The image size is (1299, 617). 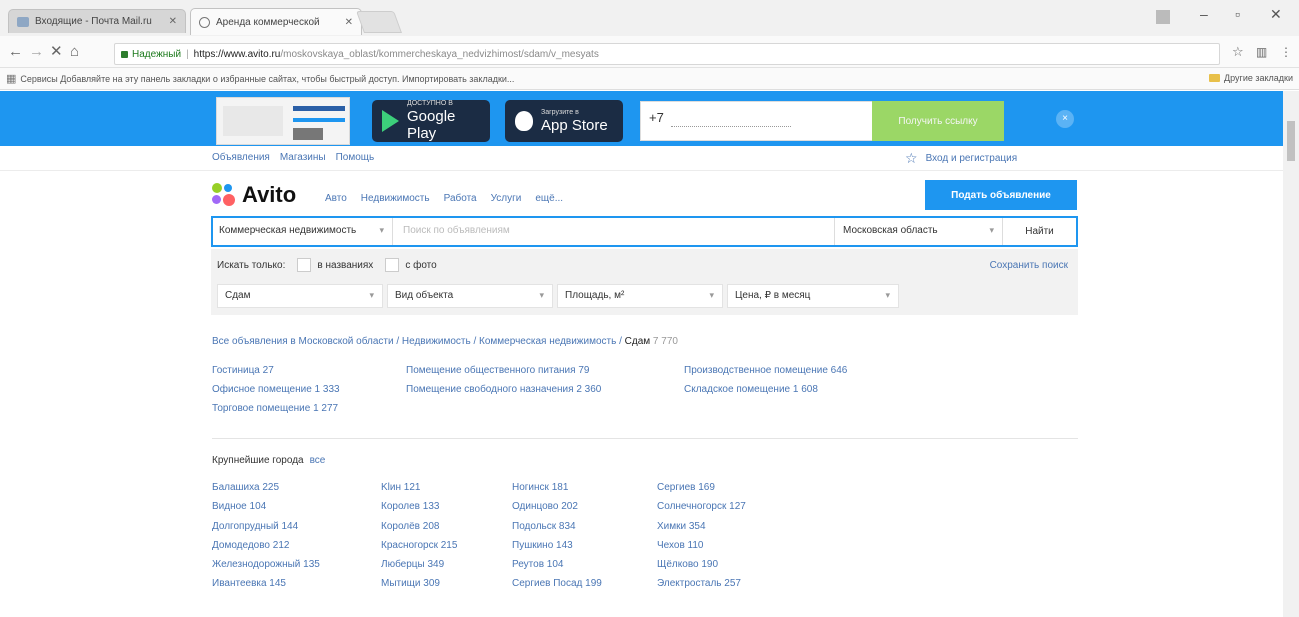 What do you see at coordinates (540, 487) in the screenshot?
I see `city-link: Ногинск 181` at bounding box center [540, 487].